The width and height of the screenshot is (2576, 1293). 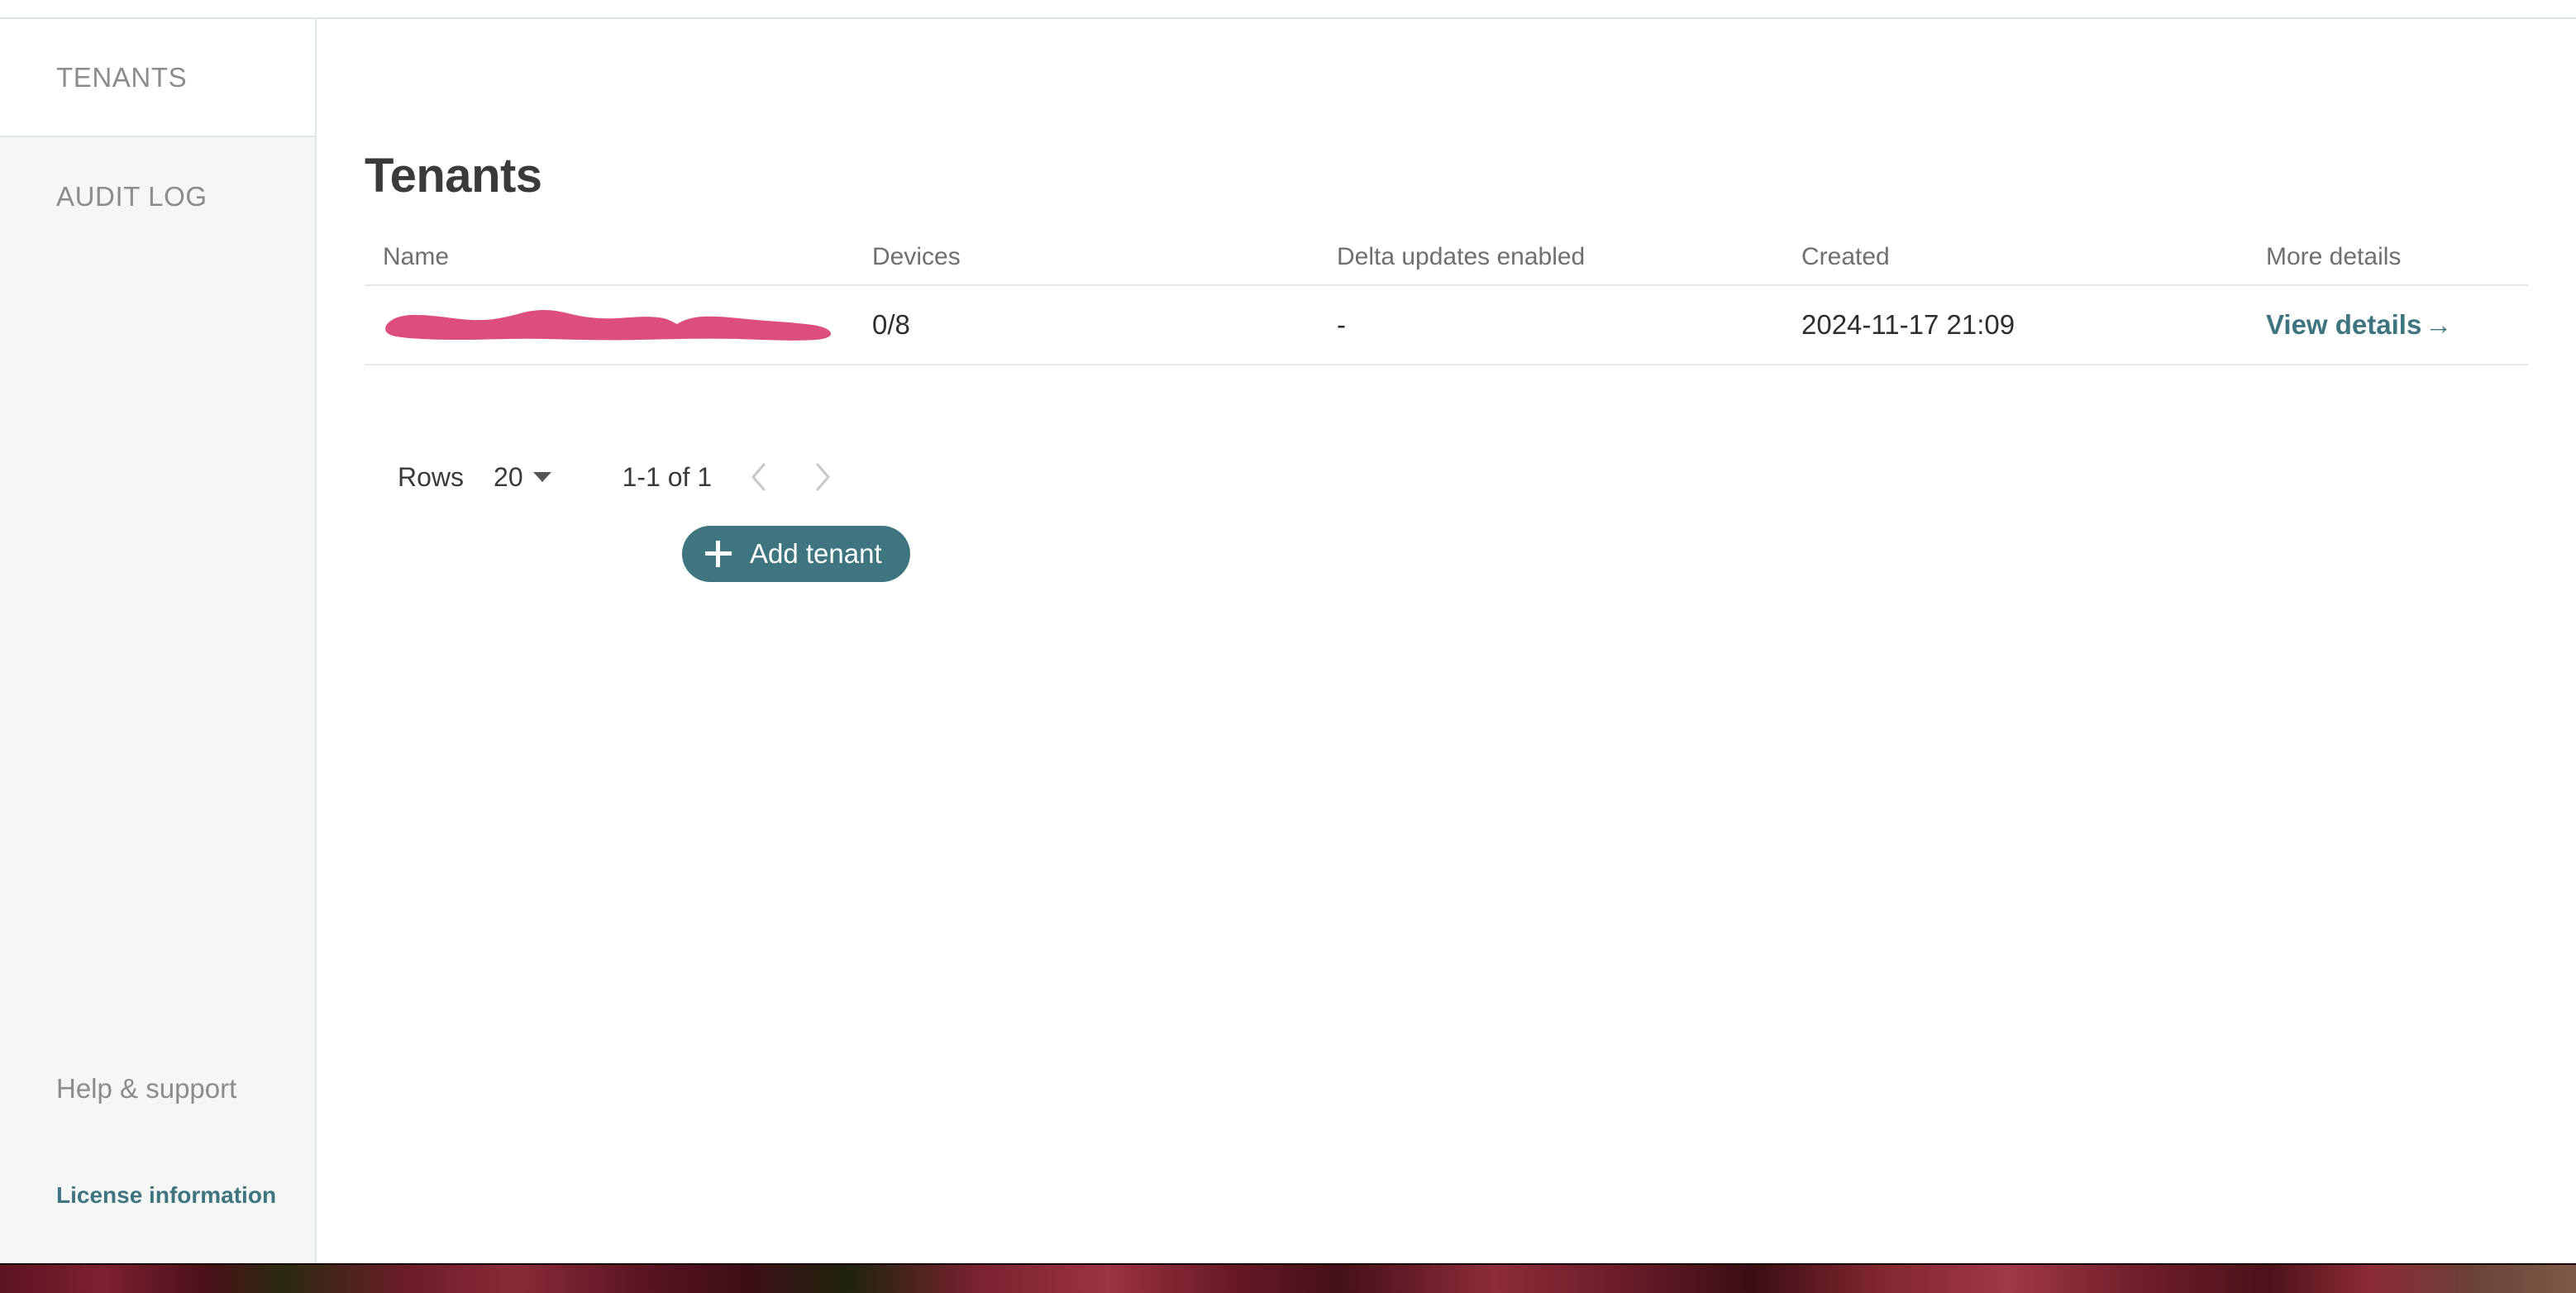 What do you see at coordinates (122, 77) in the screenshot?
I see `sidebar-item-label: TENANTS` at bounding box center [122, 77].